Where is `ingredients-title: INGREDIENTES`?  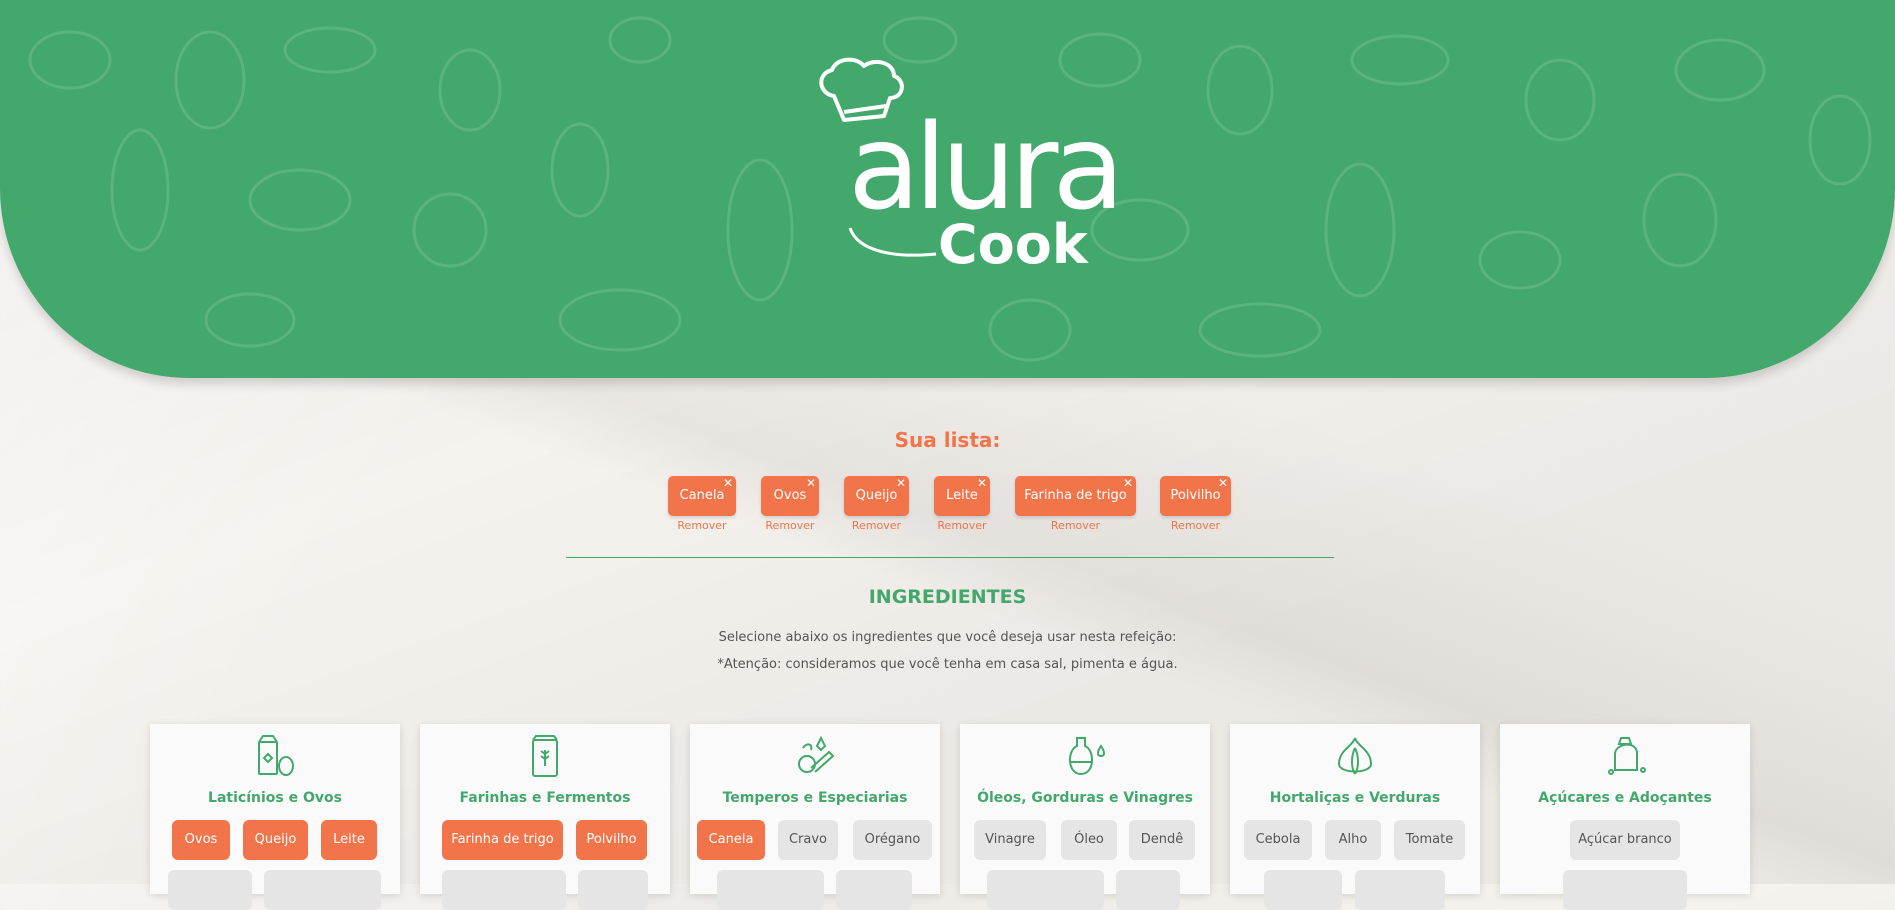 ingredients-title: INGREDIENTES is located at coordinates (947, 597).